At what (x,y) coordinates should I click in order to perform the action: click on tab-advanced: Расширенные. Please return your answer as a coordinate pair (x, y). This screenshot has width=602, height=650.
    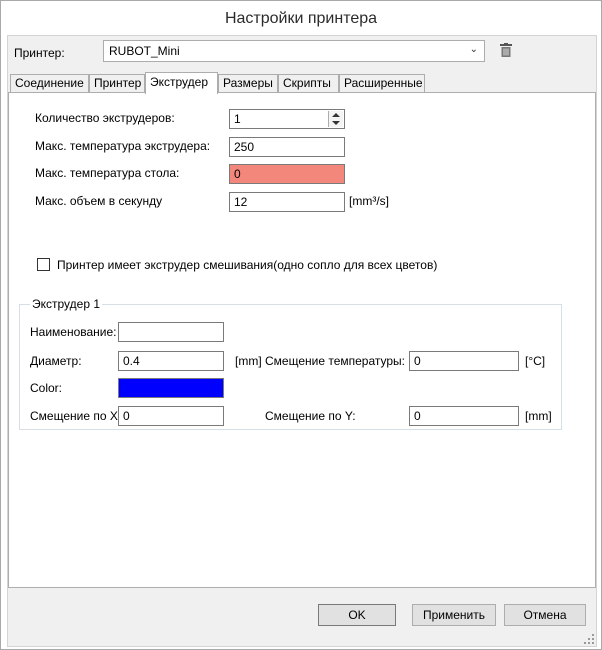
    Looking at the image, I should click on (382, 83).